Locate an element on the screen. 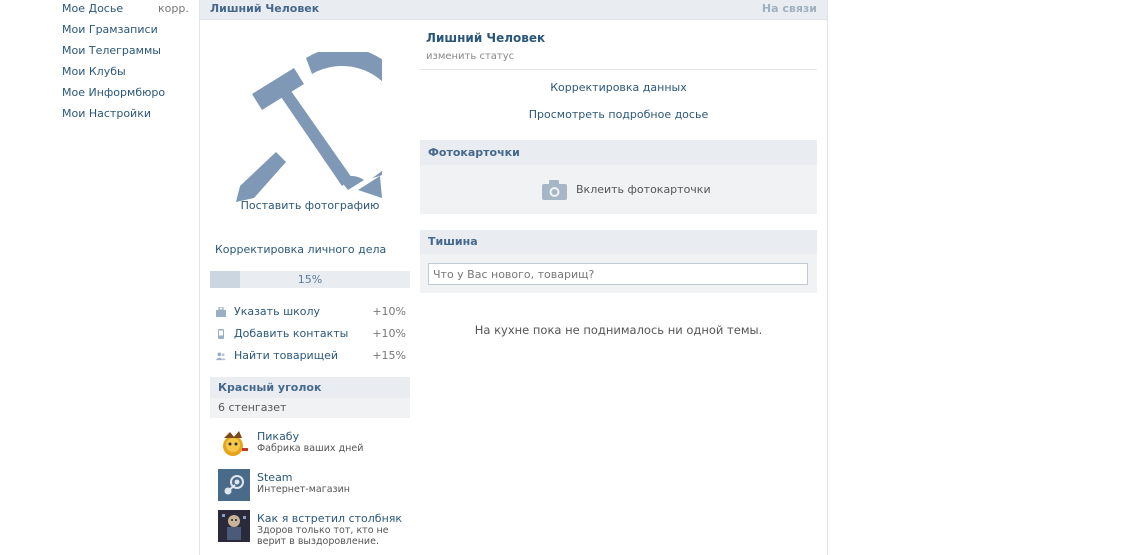 The image size is (1145, 555). edit-data-link: Корректировка данных is located at coordinates (618, 87).